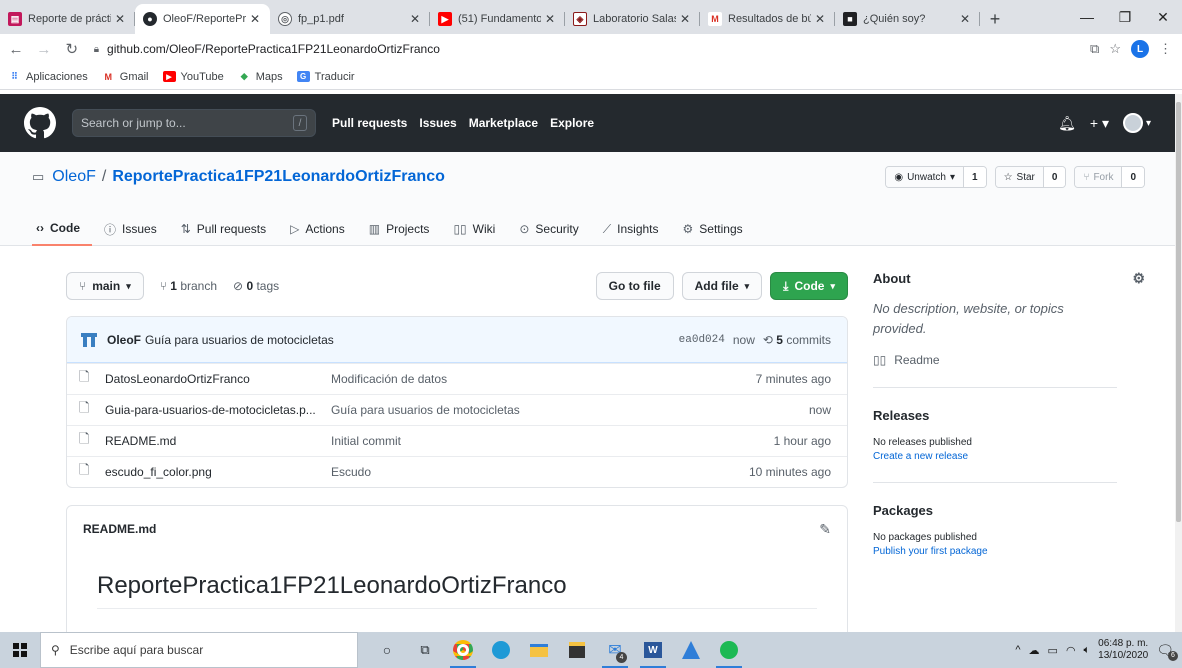 The height and width of the screenshot is (668, 1182). I want to click on browser-tab-active: ● OleoF/ReportePra ✕, so click(202, 19).